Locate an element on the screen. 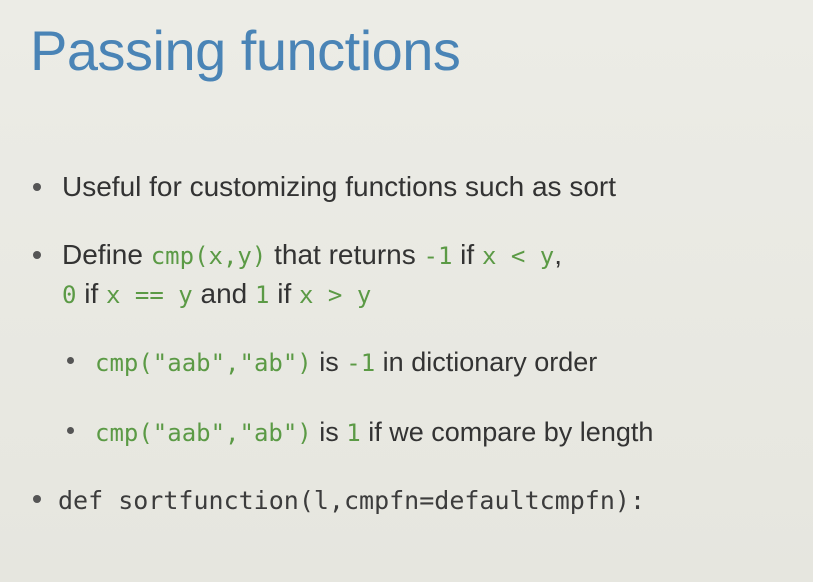 The height and width of the screenshot is (582, 813). code-segment: 0 is located at coordinates (69, 295).